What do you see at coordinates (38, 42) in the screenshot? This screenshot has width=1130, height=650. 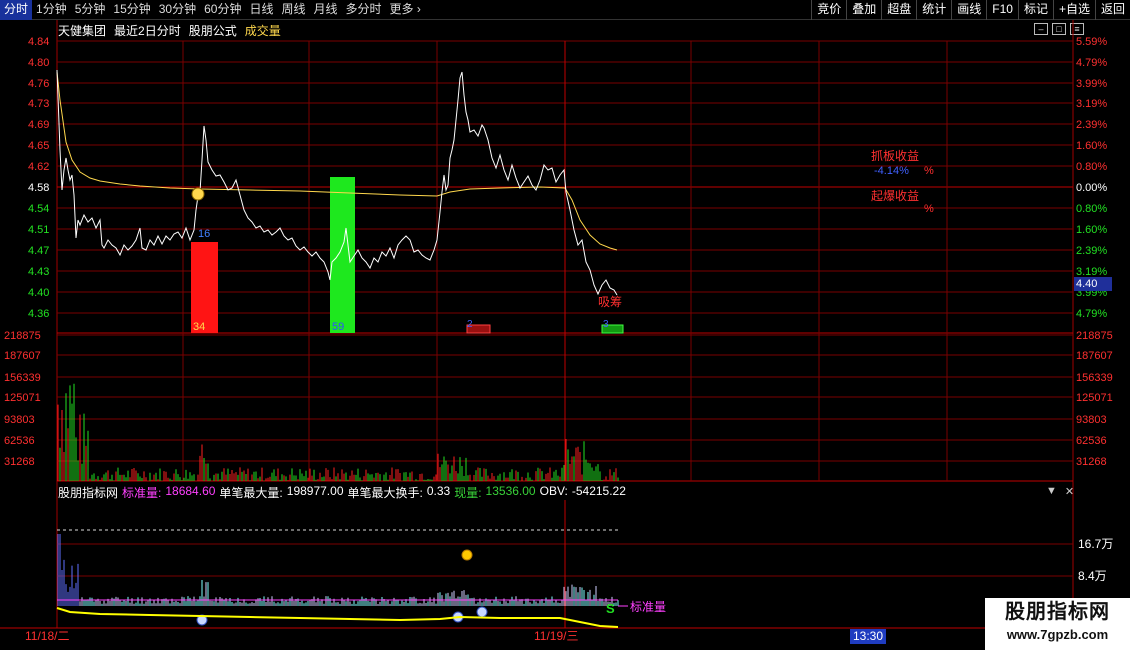 I see `price-tick-label: 4.84` at bounding box center [38, 42].